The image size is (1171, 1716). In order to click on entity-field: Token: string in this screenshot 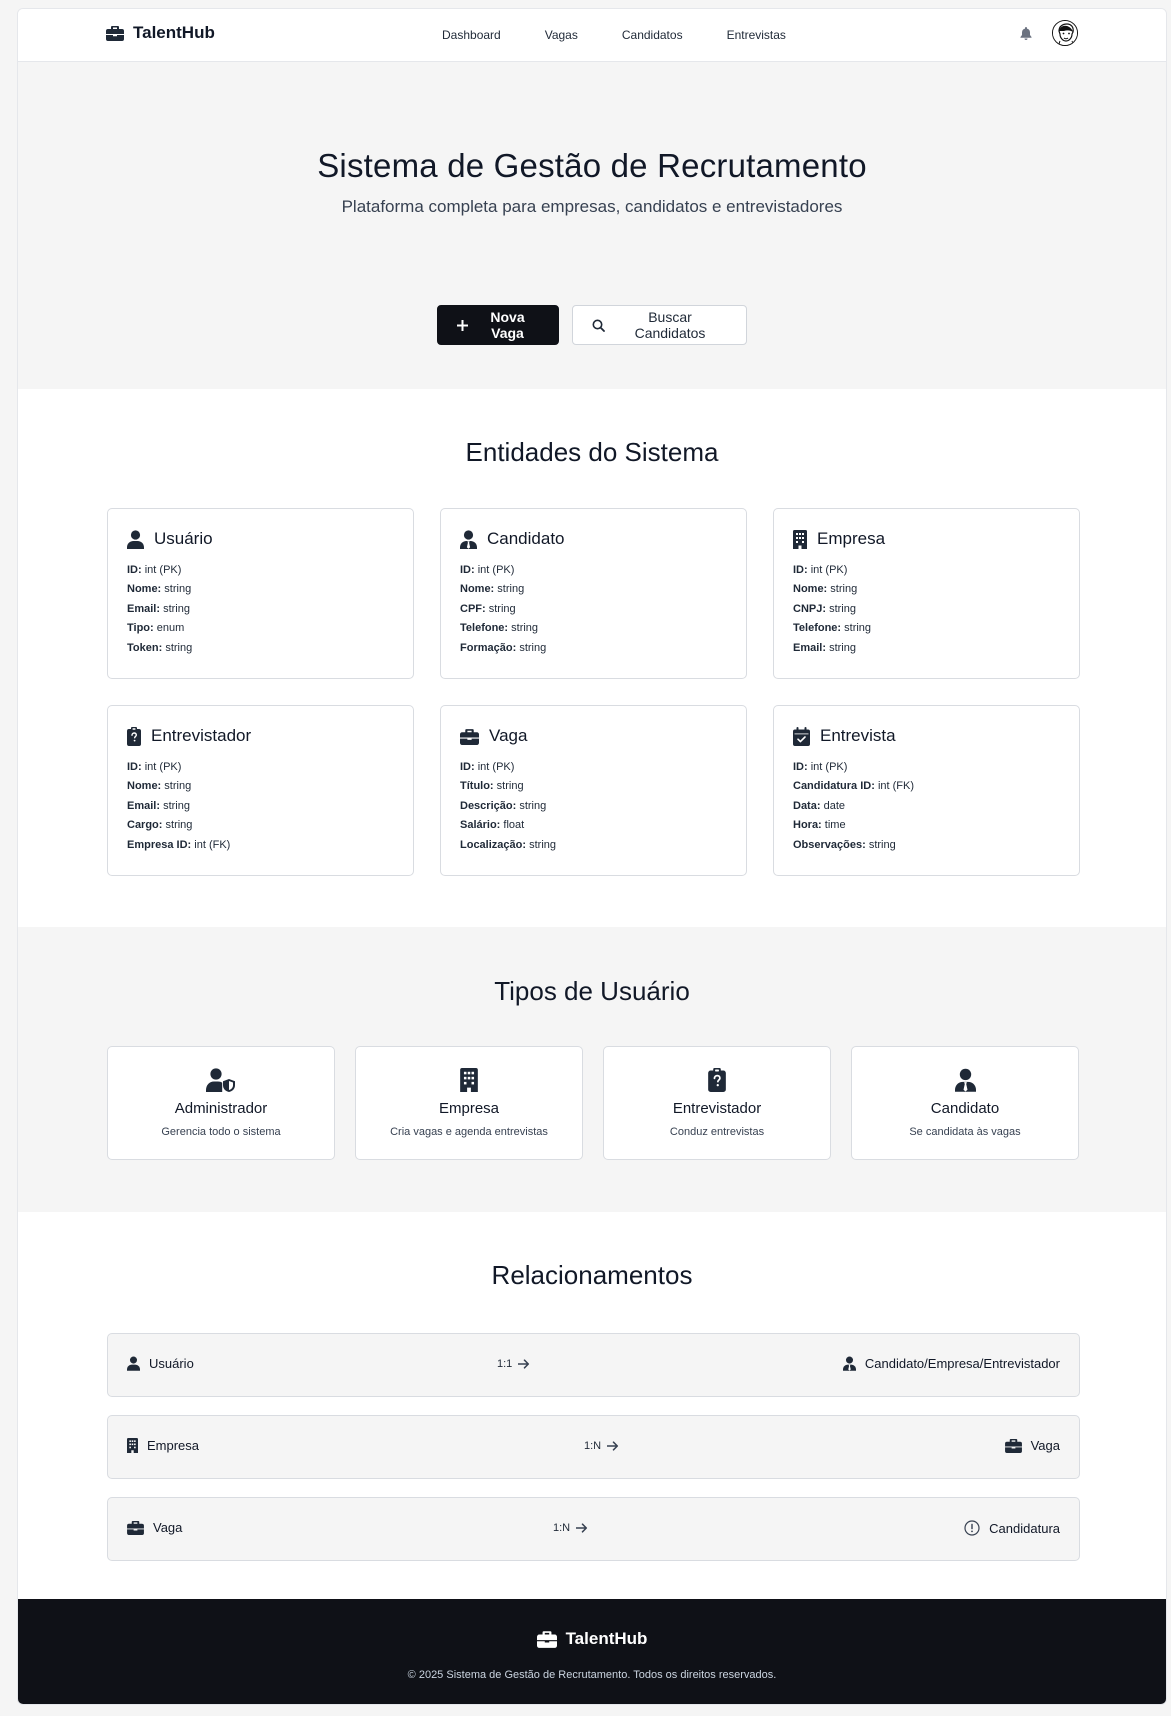, I will do `click(160, 647)`.